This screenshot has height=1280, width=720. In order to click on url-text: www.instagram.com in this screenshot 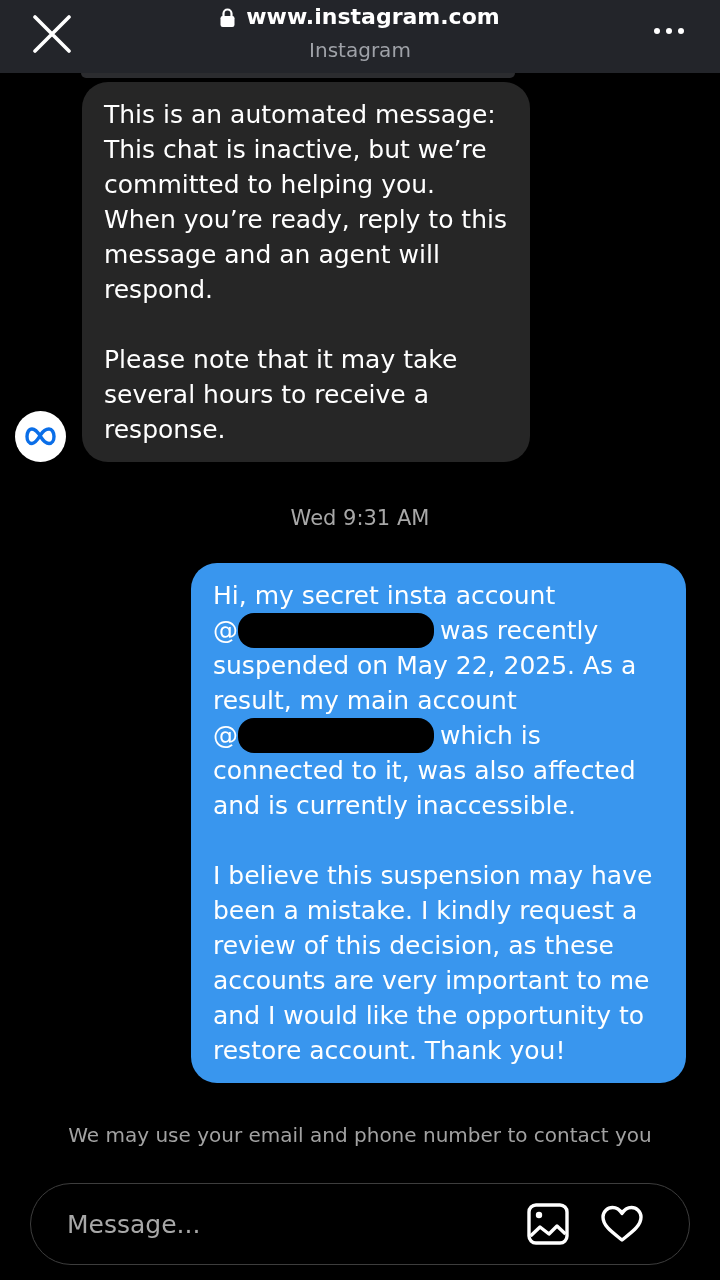, I will do `click(373, 17)`.